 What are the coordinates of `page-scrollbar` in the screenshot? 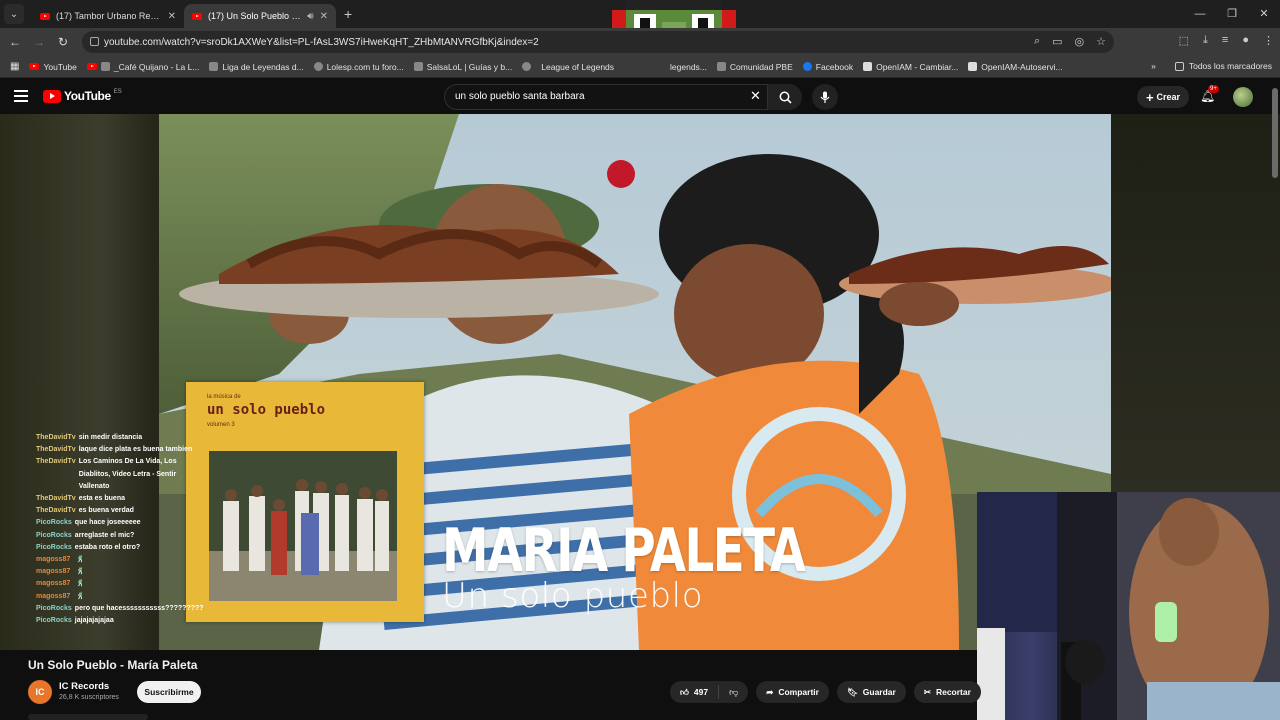 It's located at (1275, 133).